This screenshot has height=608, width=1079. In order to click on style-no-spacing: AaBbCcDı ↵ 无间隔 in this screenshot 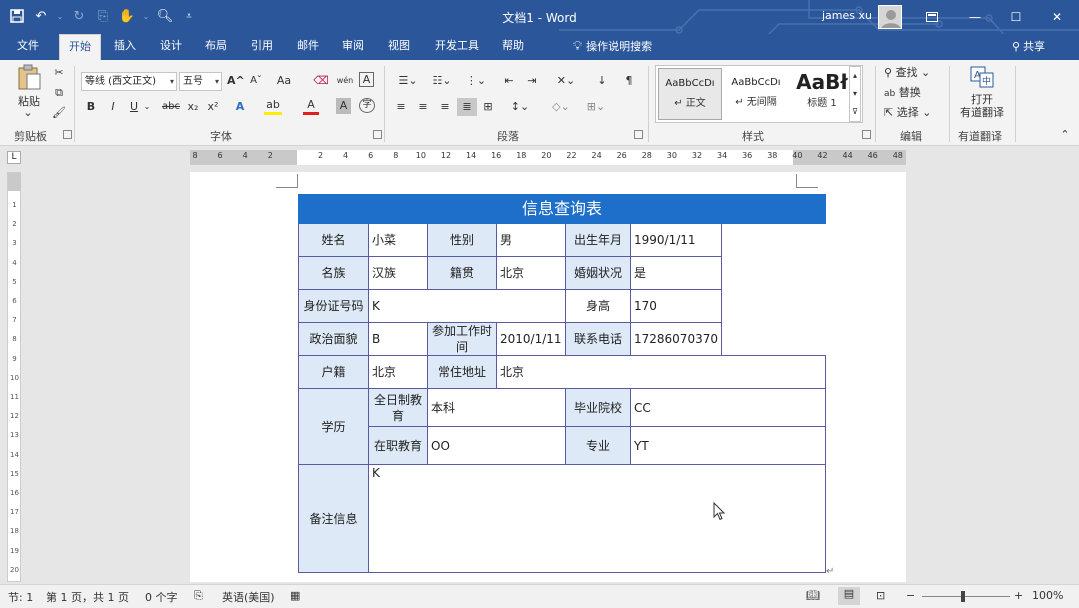, I will do `click(756, 94)`.